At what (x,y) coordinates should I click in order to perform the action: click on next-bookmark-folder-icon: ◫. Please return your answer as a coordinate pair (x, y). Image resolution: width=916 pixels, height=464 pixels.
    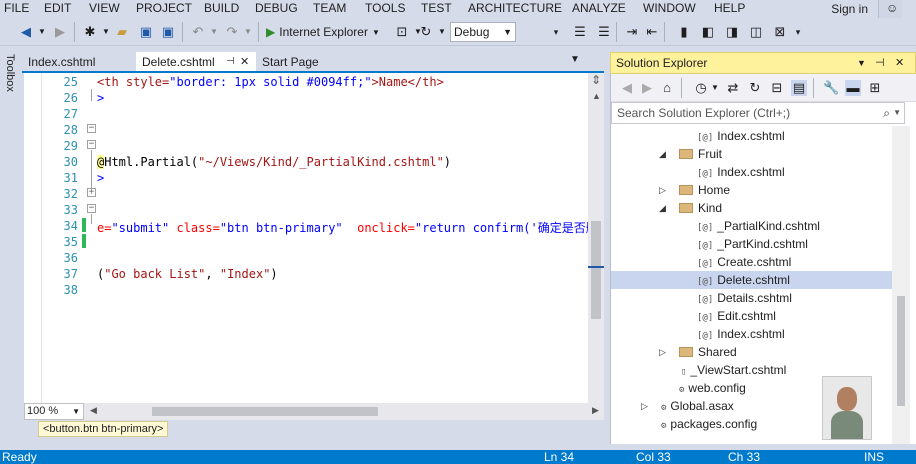
    Looking at the image, I should click on (756, 32).